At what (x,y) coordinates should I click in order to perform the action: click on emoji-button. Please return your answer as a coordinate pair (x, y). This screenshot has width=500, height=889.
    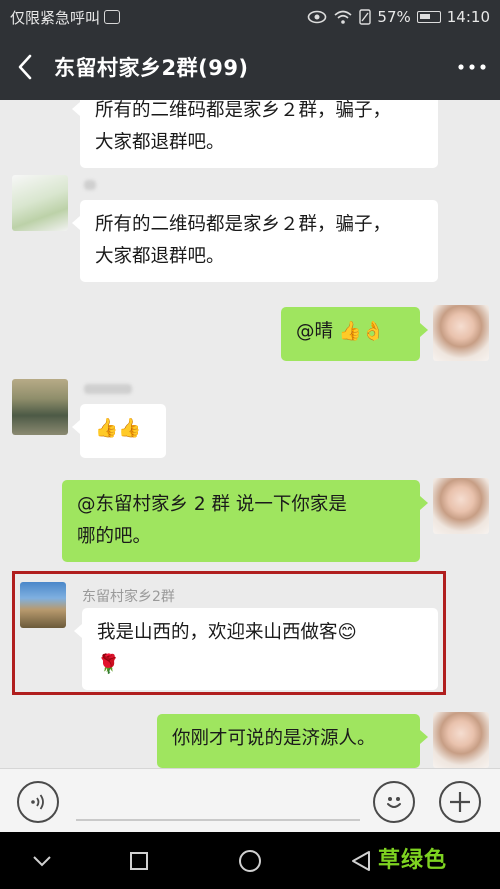
    Looking at the image, I should click on (394, 802).